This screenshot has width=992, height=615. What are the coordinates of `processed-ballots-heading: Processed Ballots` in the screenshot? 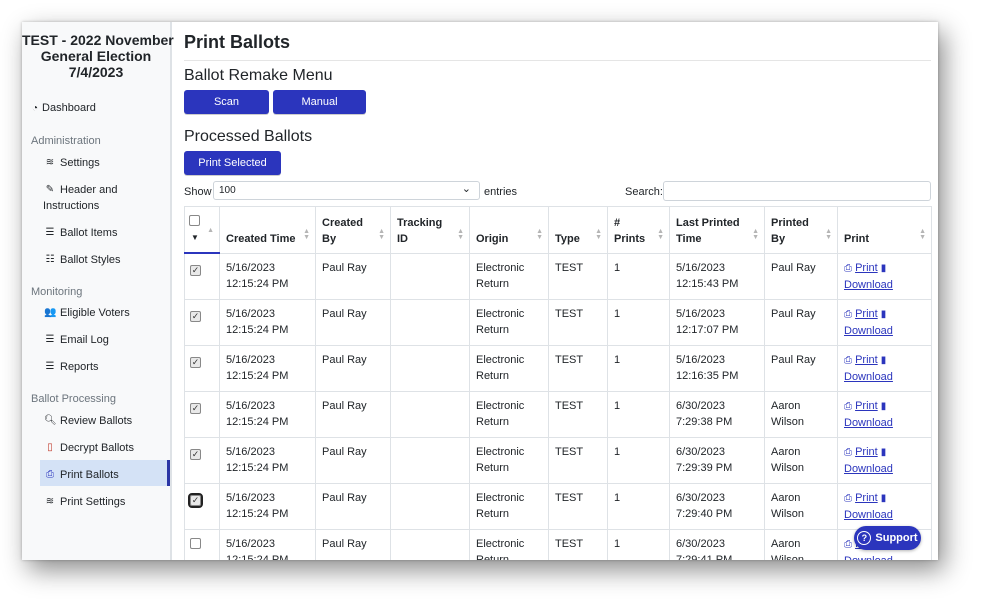 It's located at (248, 136).